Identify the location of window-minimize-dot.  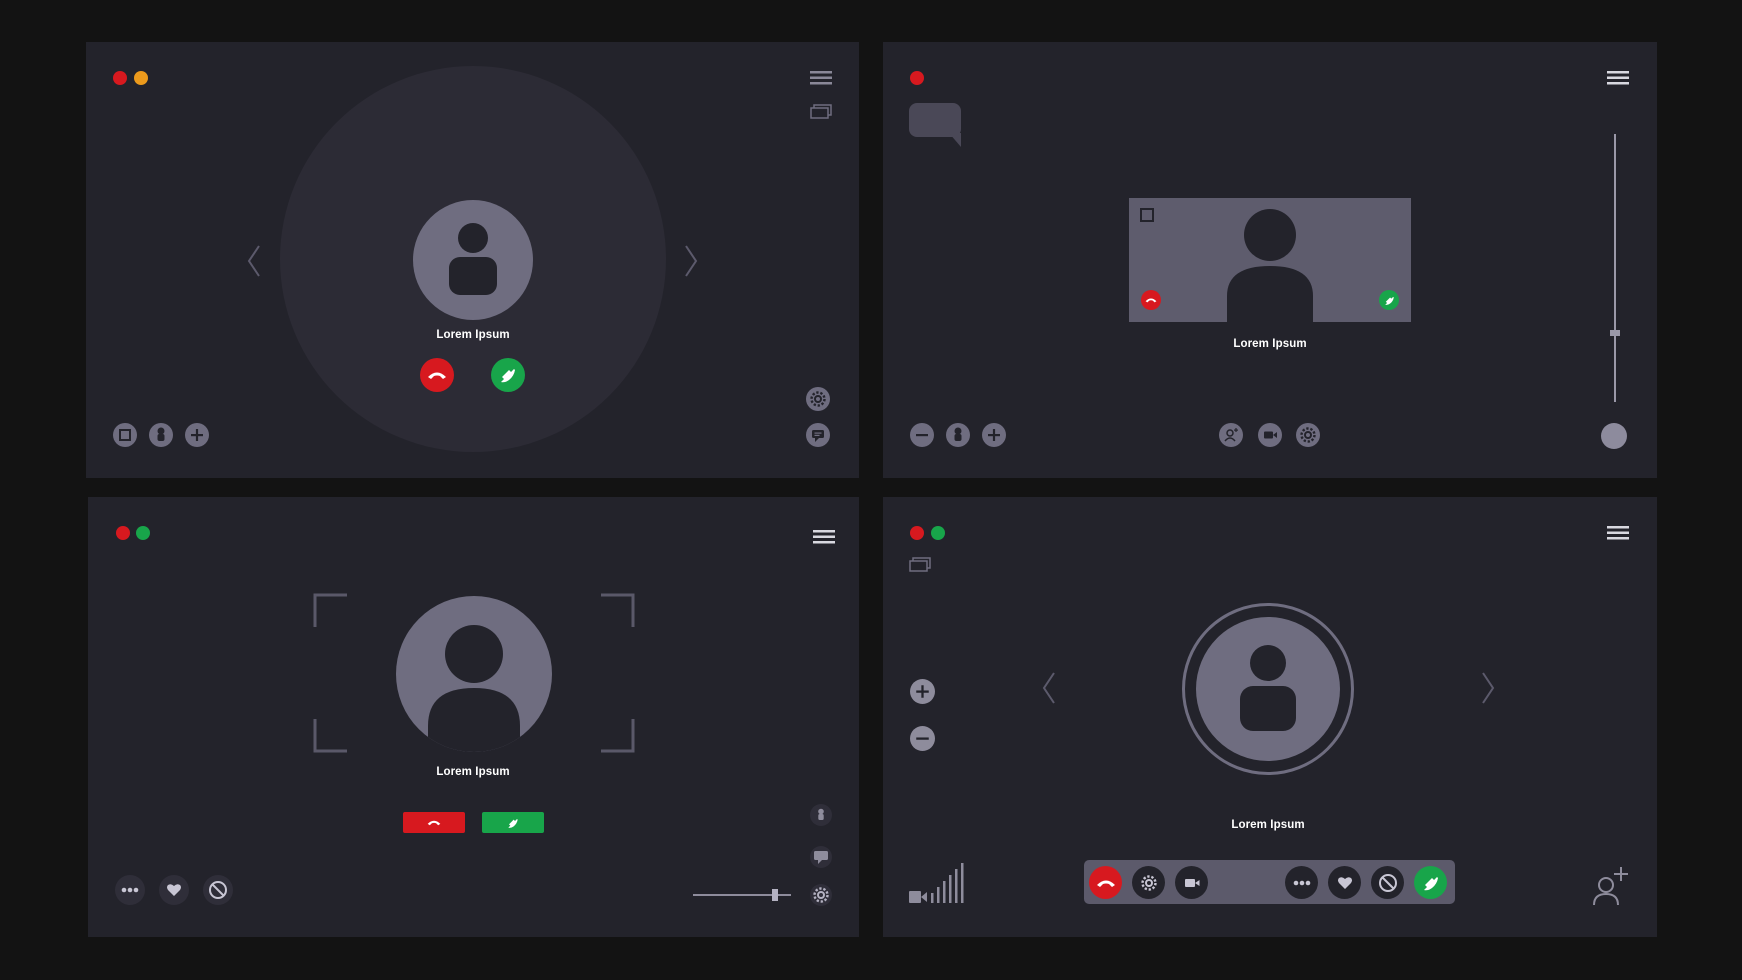
(141, 78).